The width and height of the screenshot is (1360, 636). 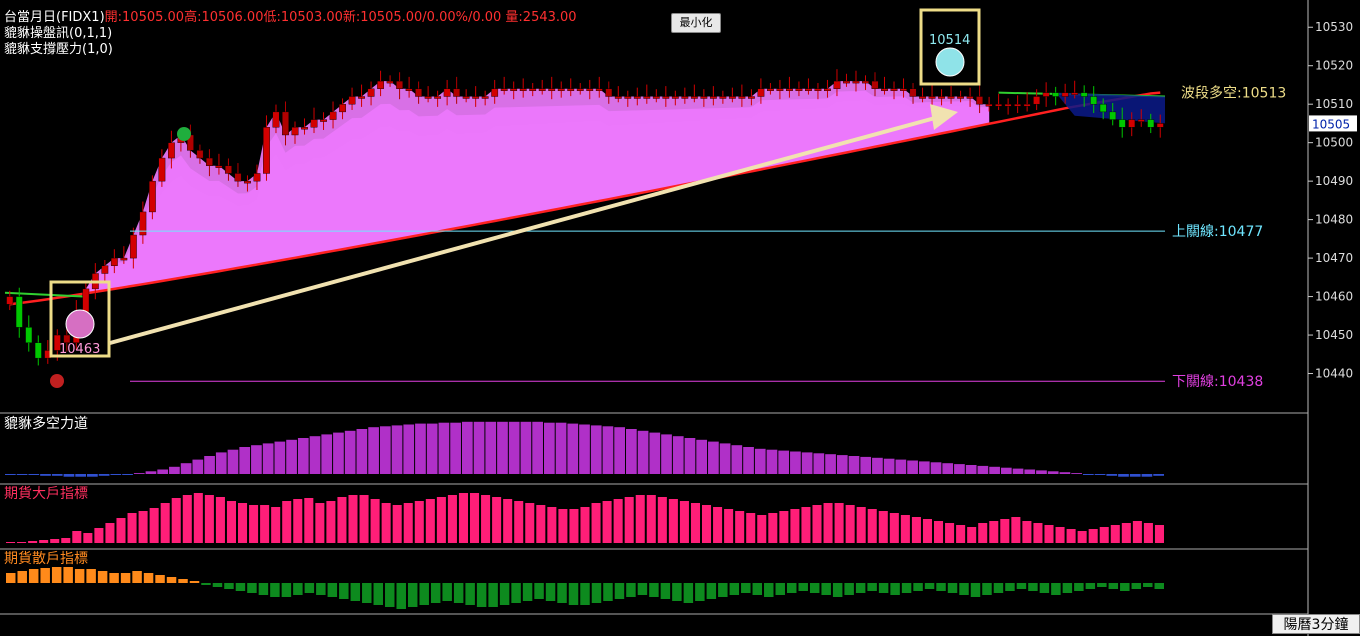 I want to click on symbol-label: 台當月日(FIDX1), so click(x=54, y=17).